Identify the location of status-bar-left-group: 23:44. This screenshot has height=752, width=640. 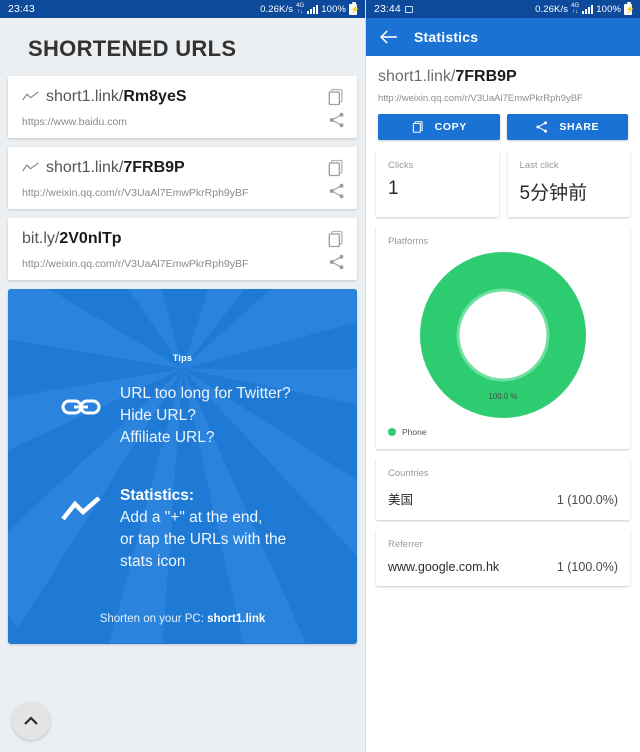
(393, 9).